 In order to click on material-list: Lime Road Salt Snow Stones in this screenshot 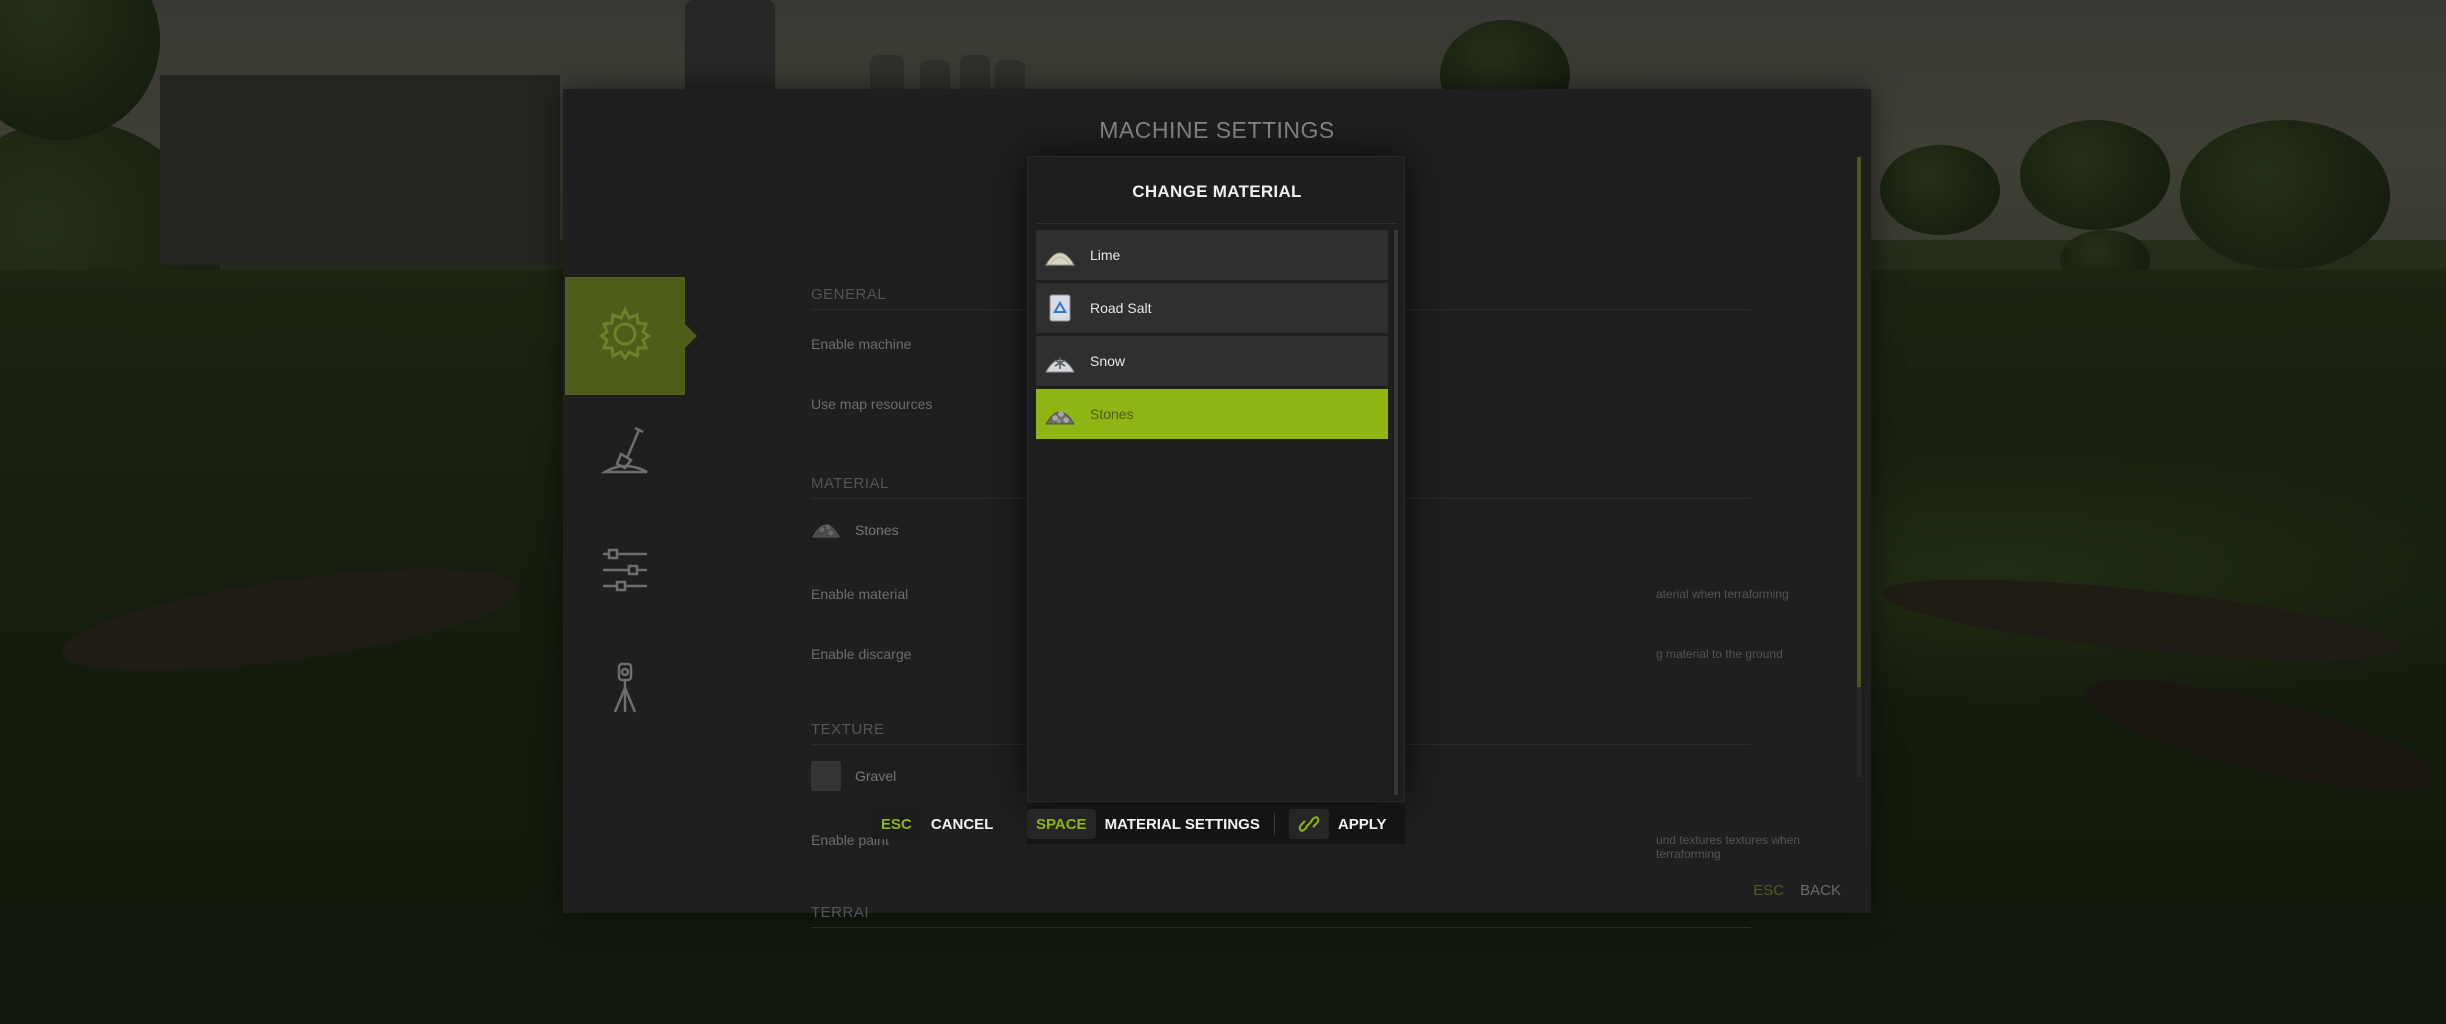, I will do `click(1212, 336)`.